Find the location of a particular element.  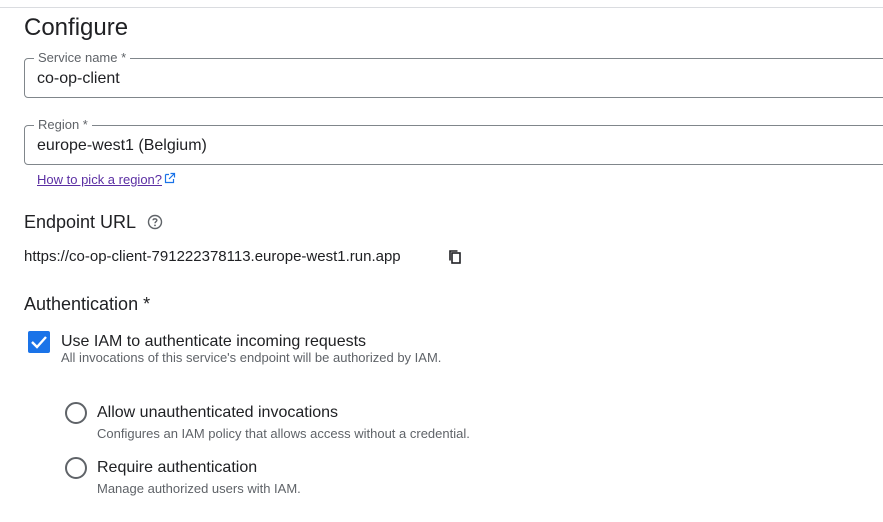

require-authentication-label: Require authentication is located at coordinates (177, 468).